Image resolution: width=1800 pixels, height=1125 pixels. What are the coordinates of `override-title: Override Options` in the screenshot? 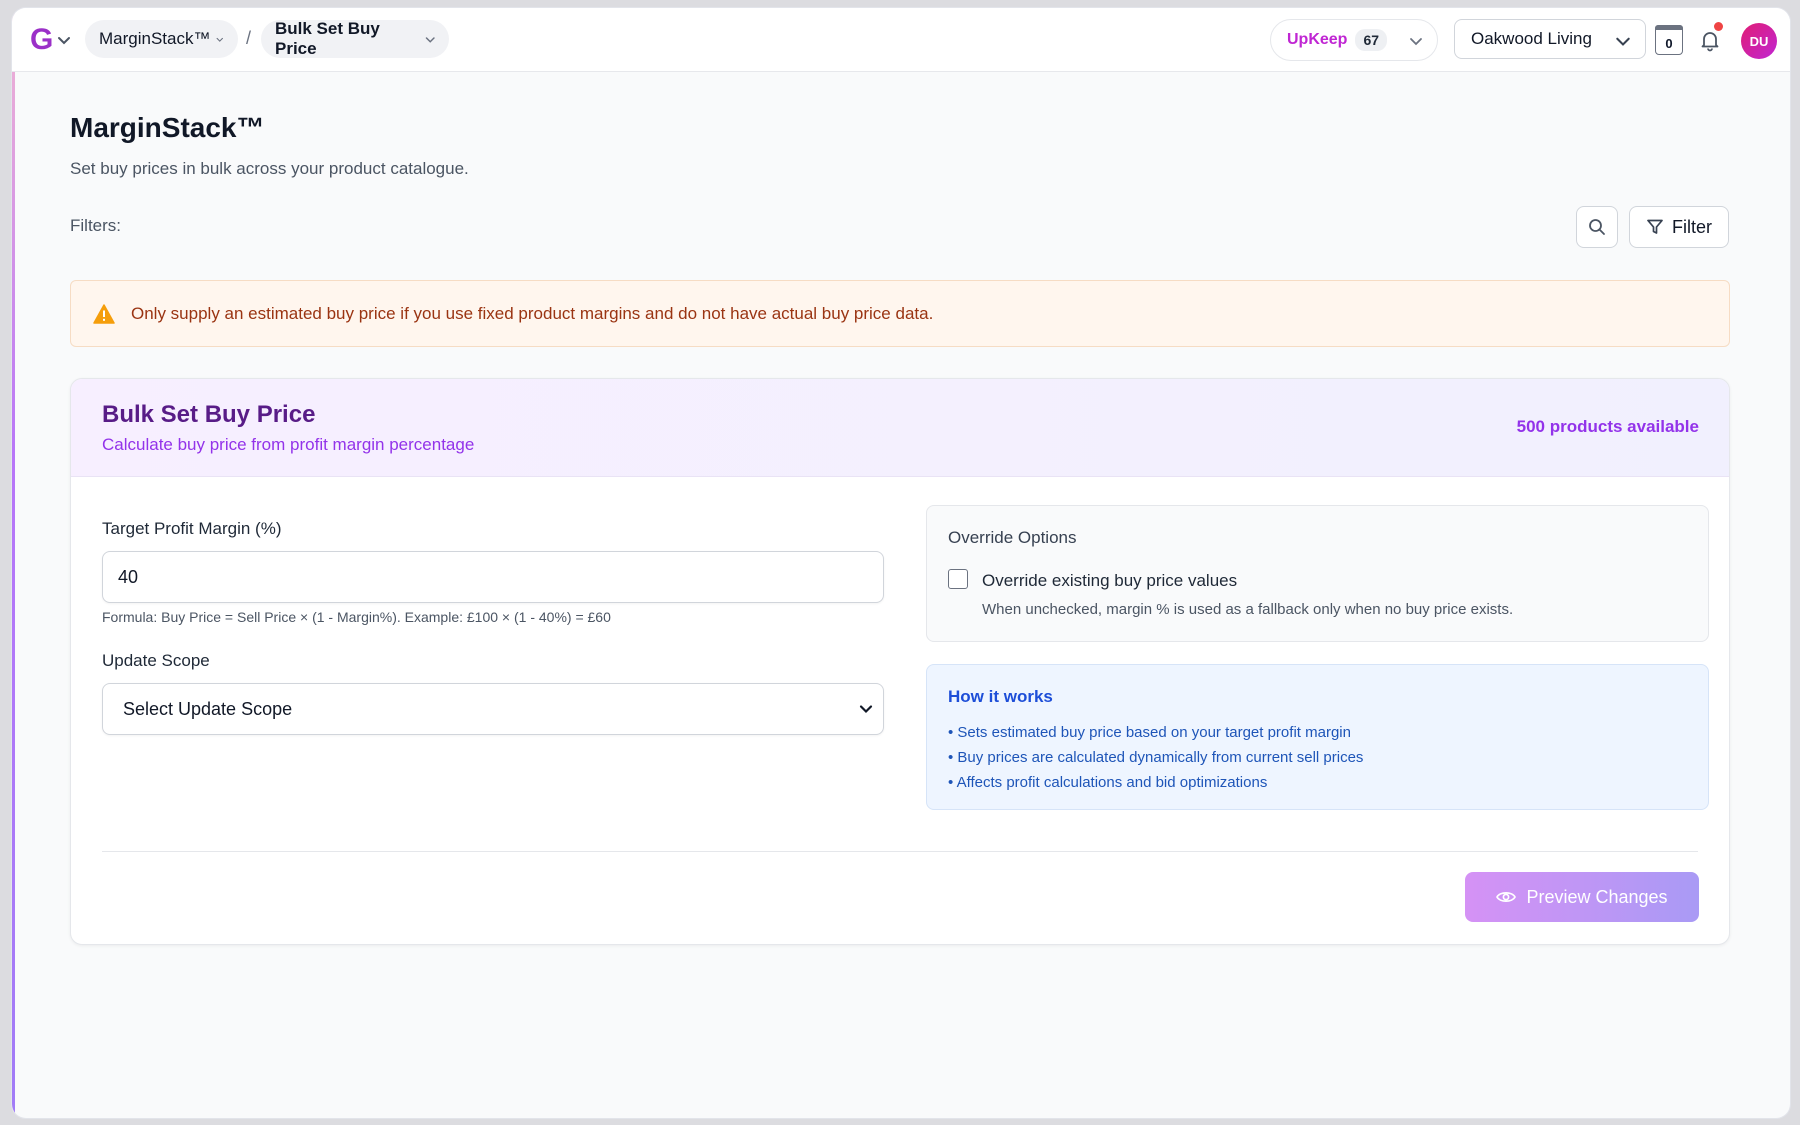 It's located at (1012, 537).